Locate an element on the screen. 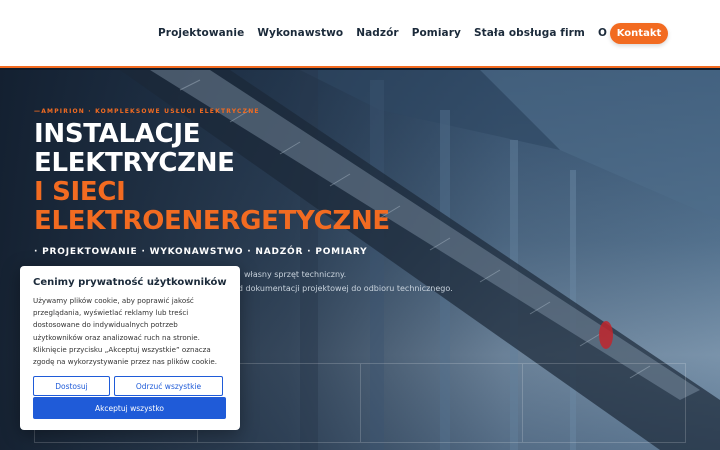 This screenshot has height=450, width=720. hero-title-line: INSTALACJE is located at coordinates (117, 134).